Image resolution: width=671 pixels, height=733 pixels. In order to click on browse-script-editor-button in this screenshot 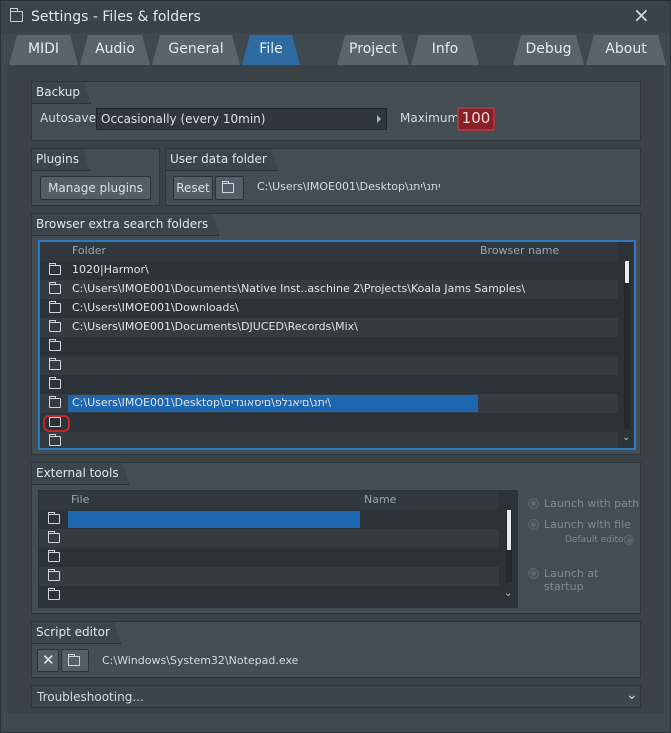, I will do `click(75, 660)`.